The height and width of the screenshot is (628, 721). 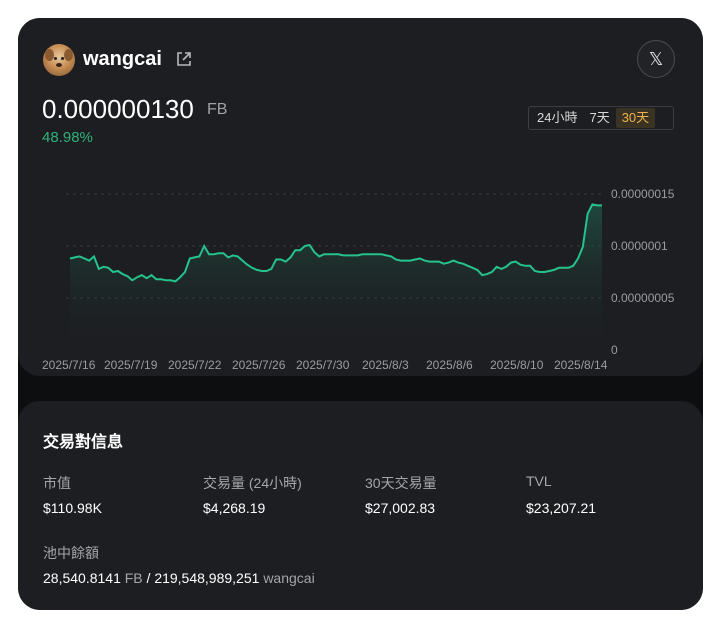 I want to click on volume-24h-value: $4,268.19, so click(x=234, y=508).